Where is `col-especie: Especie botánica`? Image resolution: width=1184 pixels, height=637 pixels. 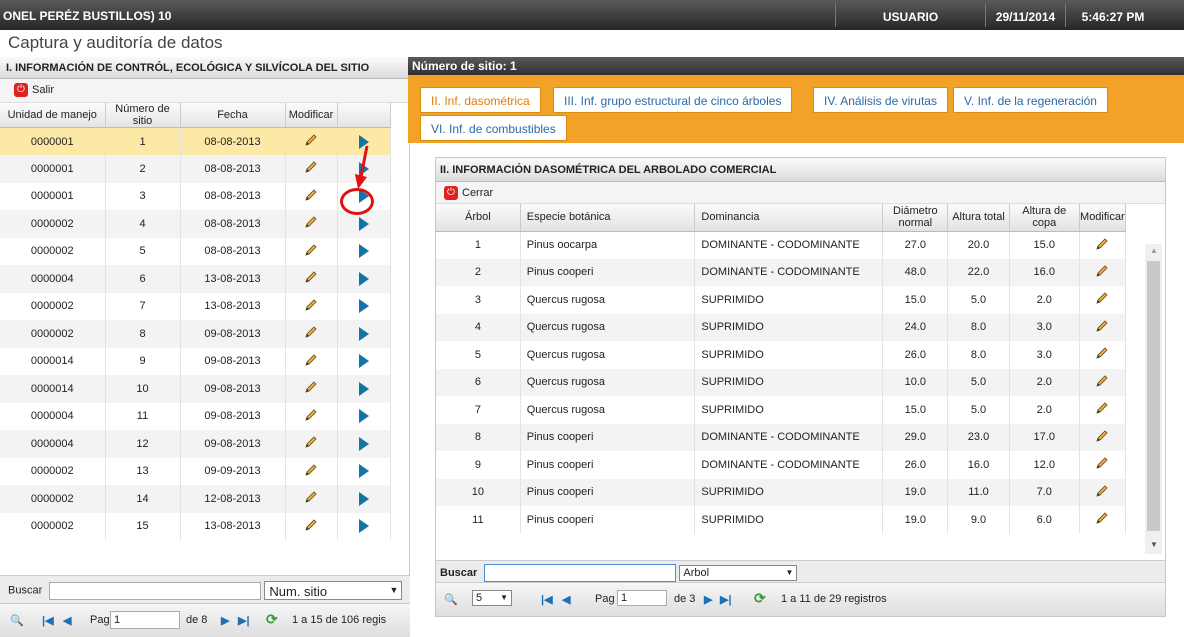
col-especie: Especie botánica is located at coordinates (608, 218).